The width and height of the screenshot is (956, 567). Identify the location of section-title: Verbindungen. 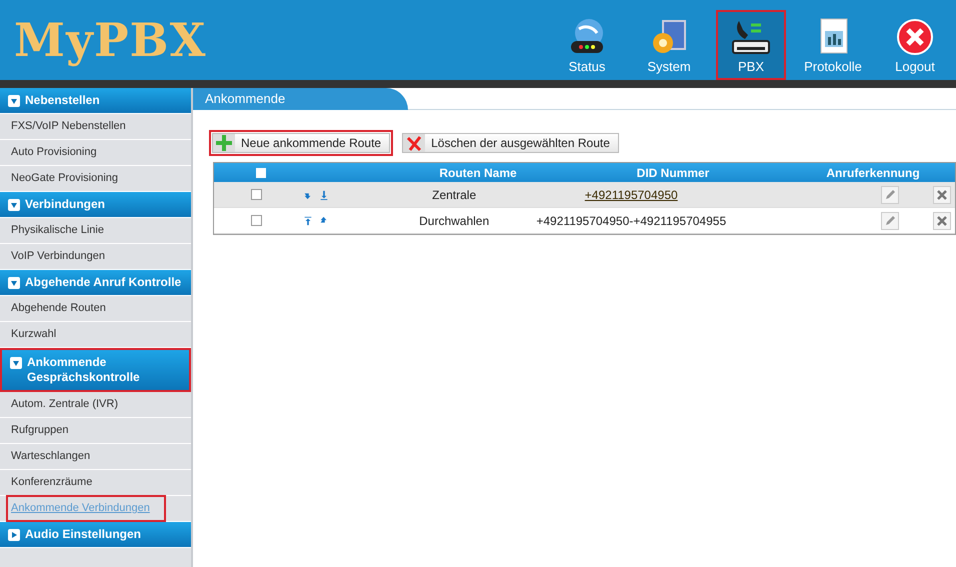
(65, 204).